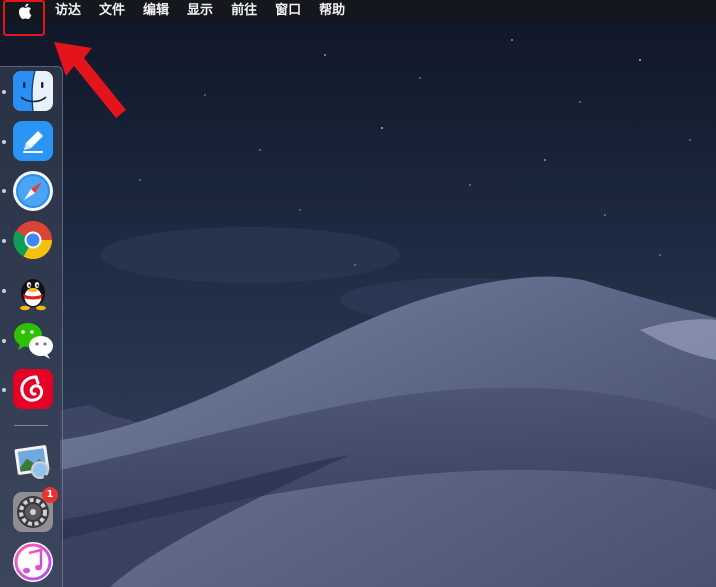 The image size is (716, 587). I want to click on wechat-icon, so click(33, 341).